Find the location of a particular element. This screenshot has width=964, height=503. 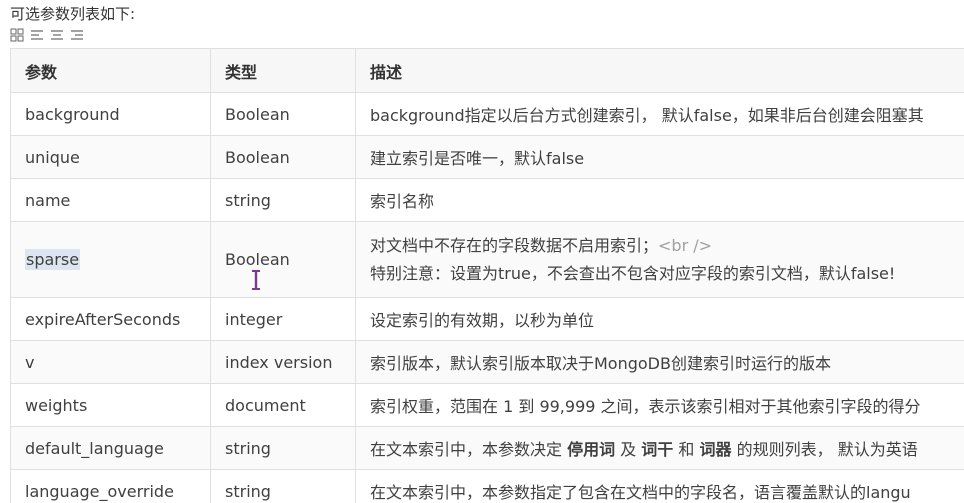

header-type: 类型 is located at coordinates (283, 70).